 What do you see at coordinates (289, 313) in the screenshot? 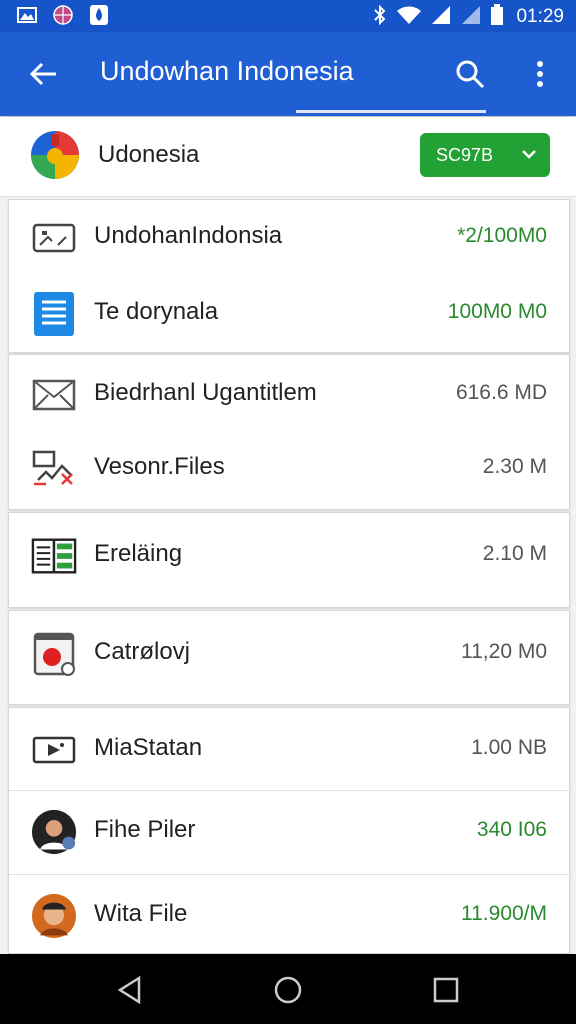
I see `list-item: Te dorynala 100M0 M0` at bounding box center [289, 313].